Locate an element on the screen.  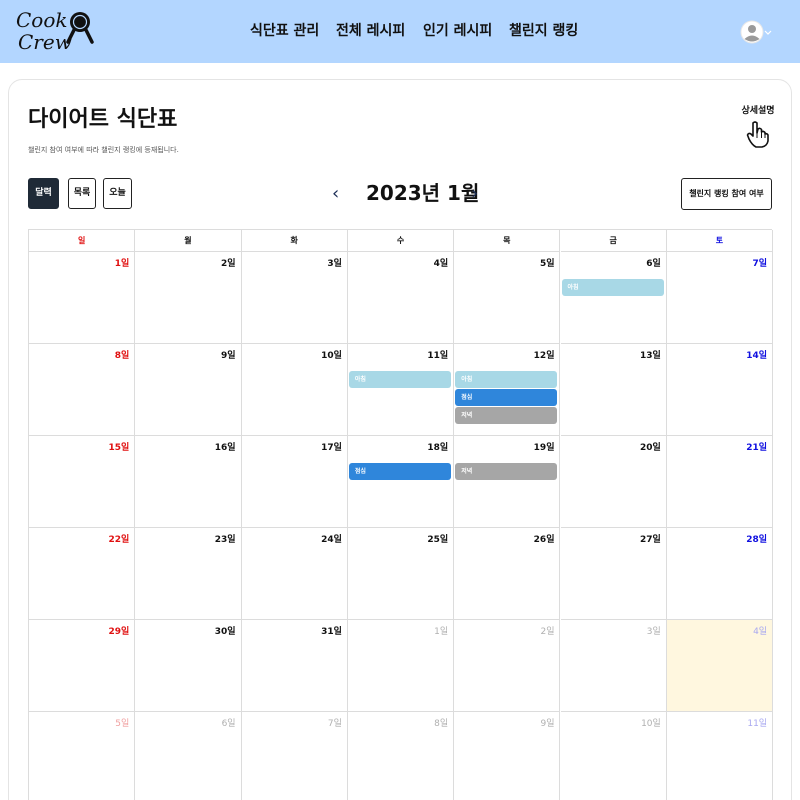
day-number: 6일 is located at coordinates (228, 724).